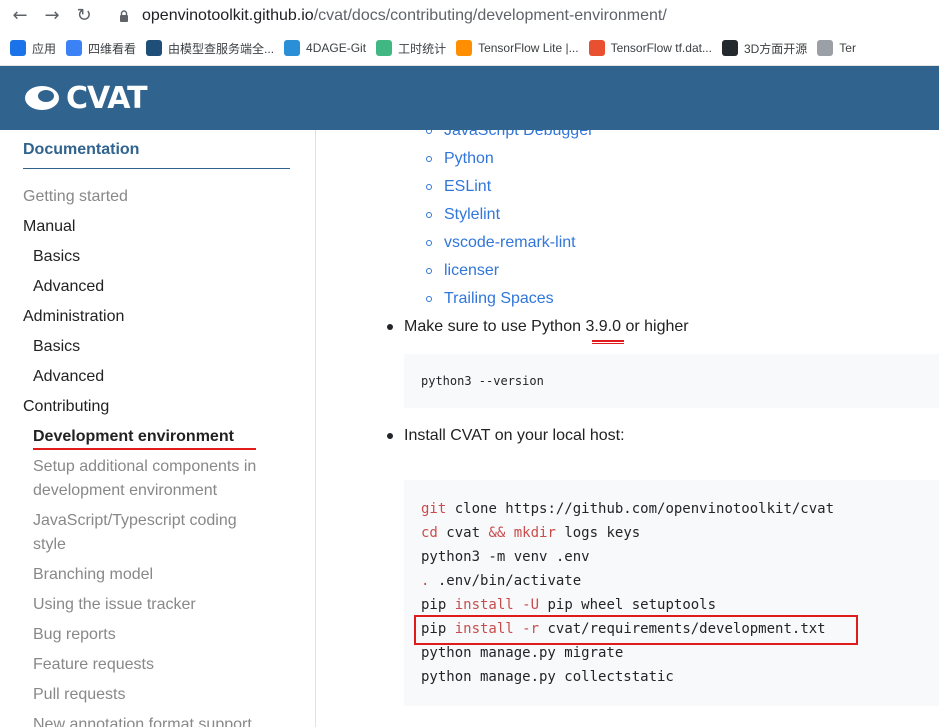  Describe the element at coordinates (596, 48) in the screenshot. I see `bookmark-c-icon` at that location.